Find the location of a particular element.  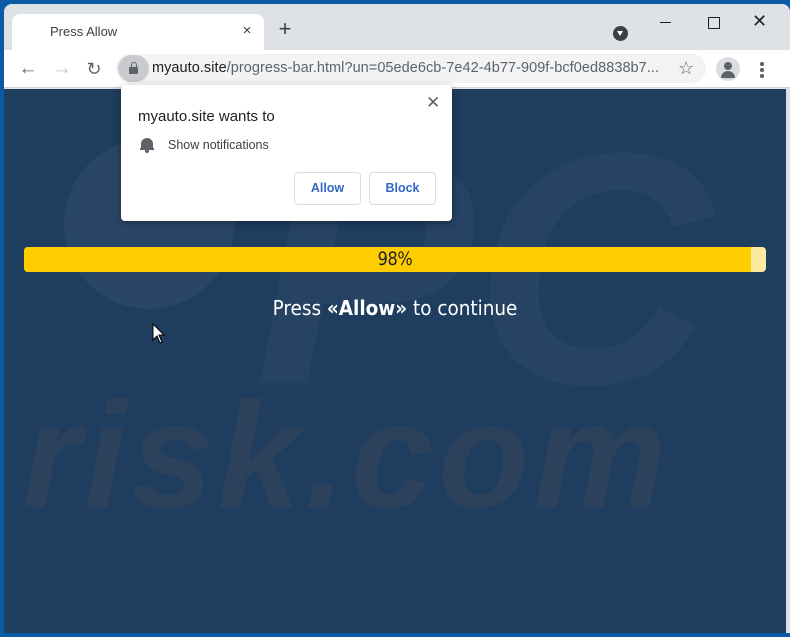

progress-label: 98% is located at coordinates (395, 259).